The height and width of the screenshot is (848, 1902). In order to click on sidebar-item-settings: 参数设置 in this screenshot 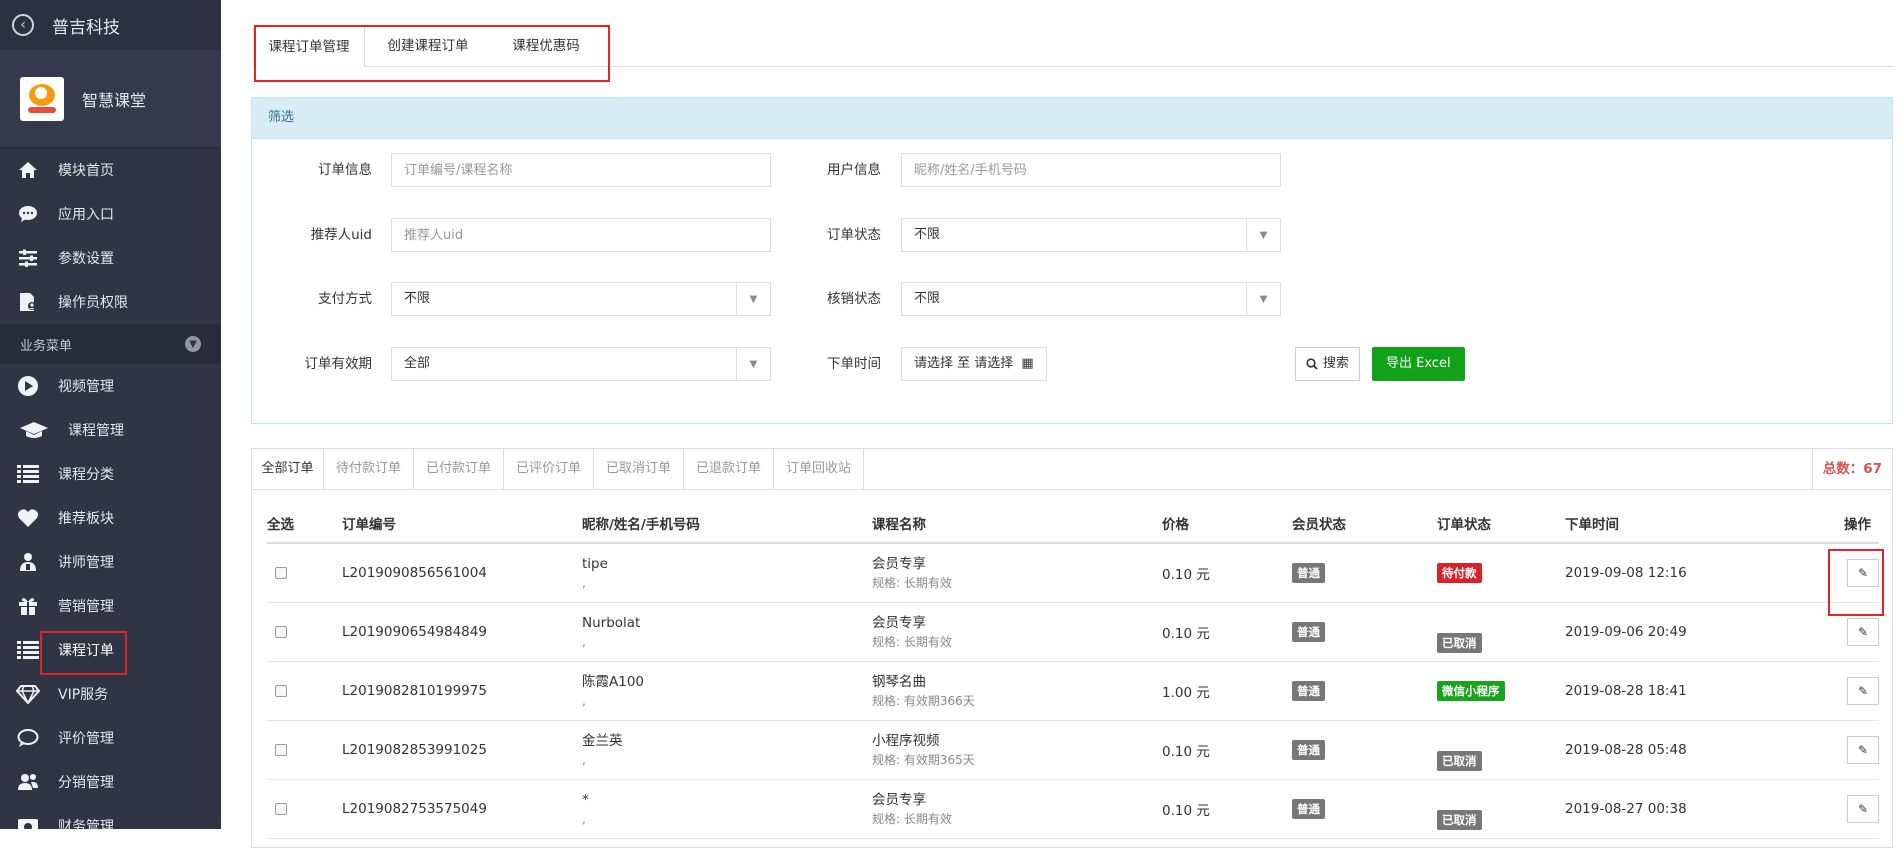, I will do `click(110, 258)`.